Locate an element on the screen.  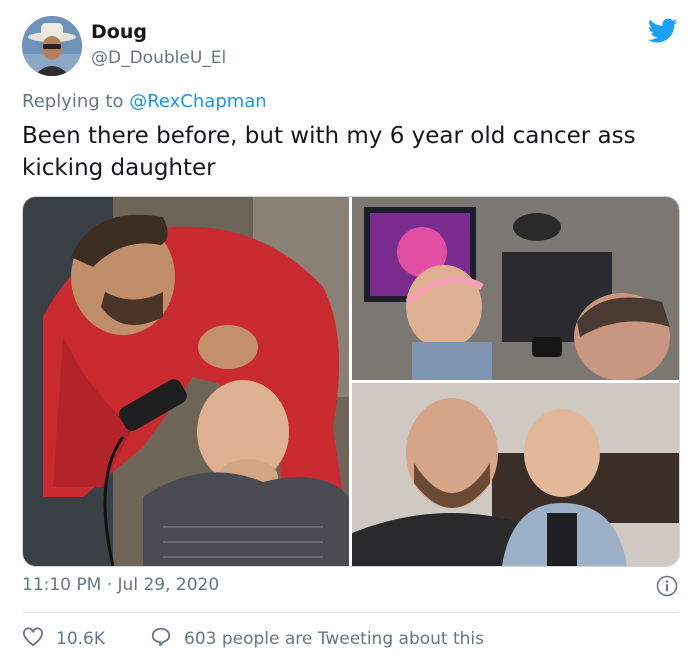
like-count: 10.6K is located at coordinates (80, 639).